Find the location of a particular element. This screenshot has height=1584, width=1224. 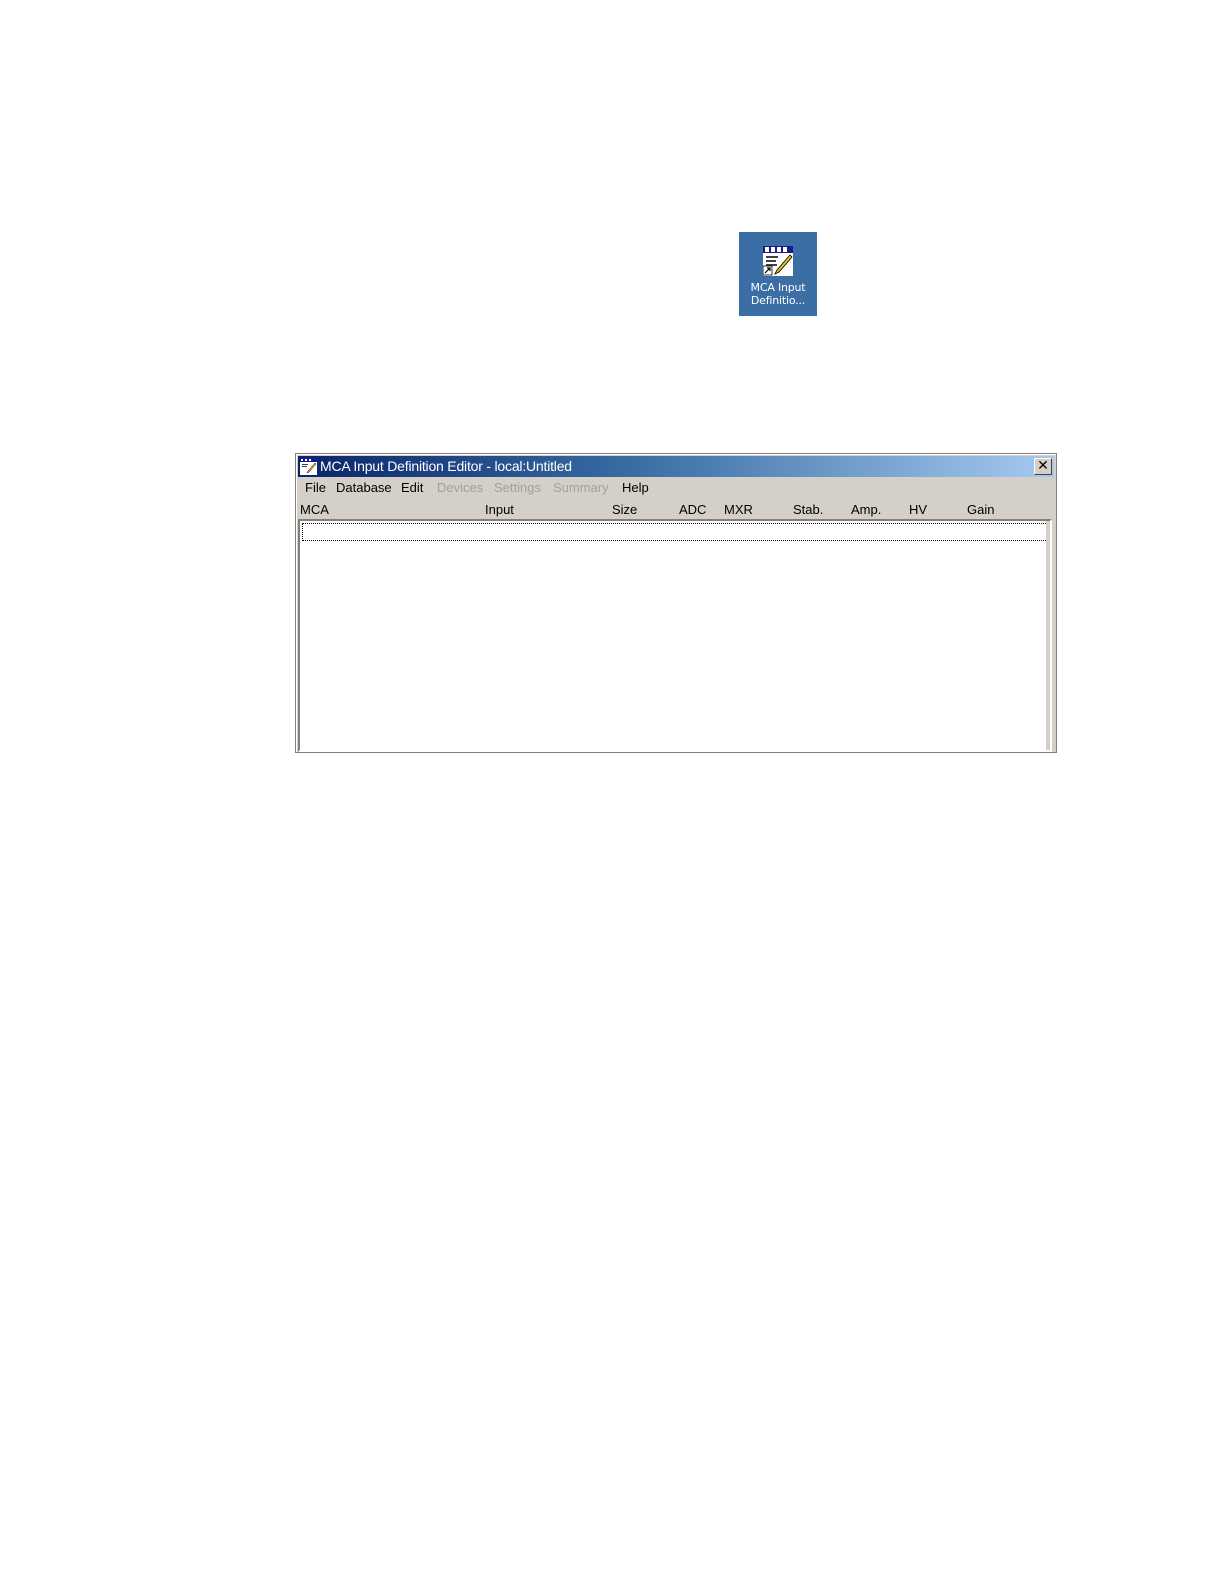

column-header-mca: MCA is located at coordinates (314, 510).